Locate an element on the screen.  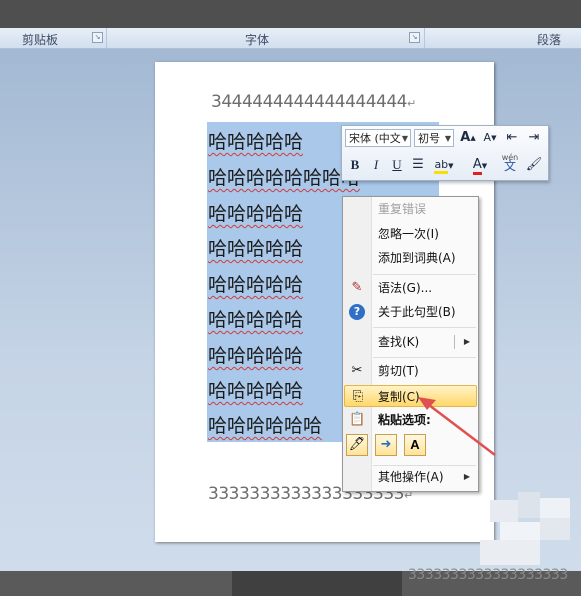
annotation-arrow is located at coordinates (457, 426).